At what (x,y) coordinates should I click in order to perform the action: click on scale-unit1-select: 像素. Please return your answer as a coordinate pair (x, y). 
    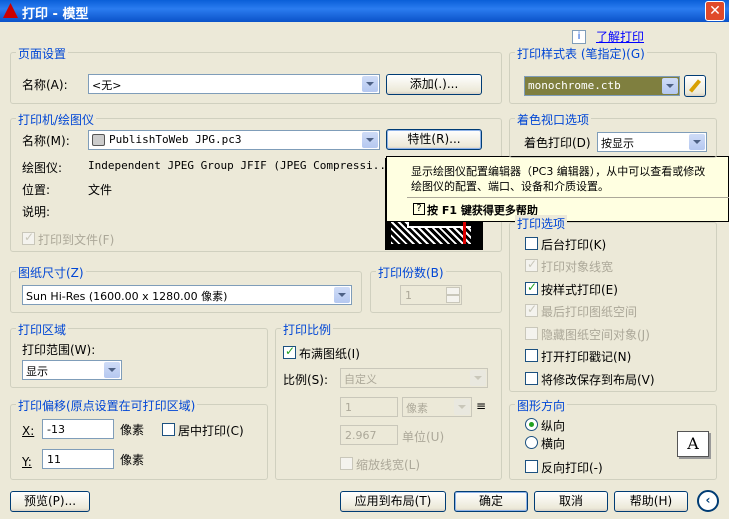
    Looking at the image, I should click on (437, 407).